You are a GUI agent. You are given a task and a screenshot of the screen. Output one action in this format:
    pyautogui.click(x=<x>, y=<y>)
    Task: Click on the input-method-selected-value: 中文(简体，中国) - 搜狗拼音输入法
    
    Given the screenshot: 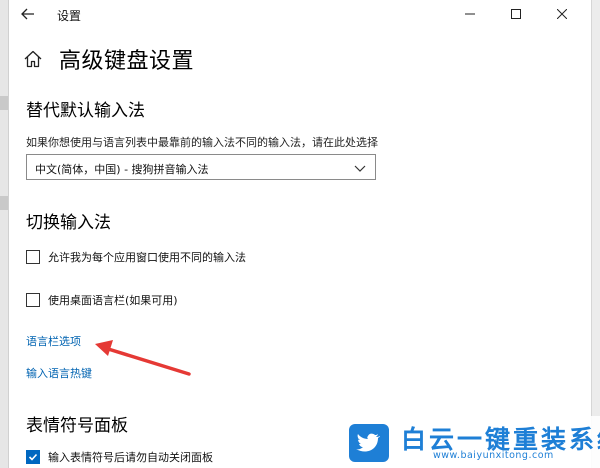 What is the action you would take?
    pyautogui.click(x=122, y=169)
    